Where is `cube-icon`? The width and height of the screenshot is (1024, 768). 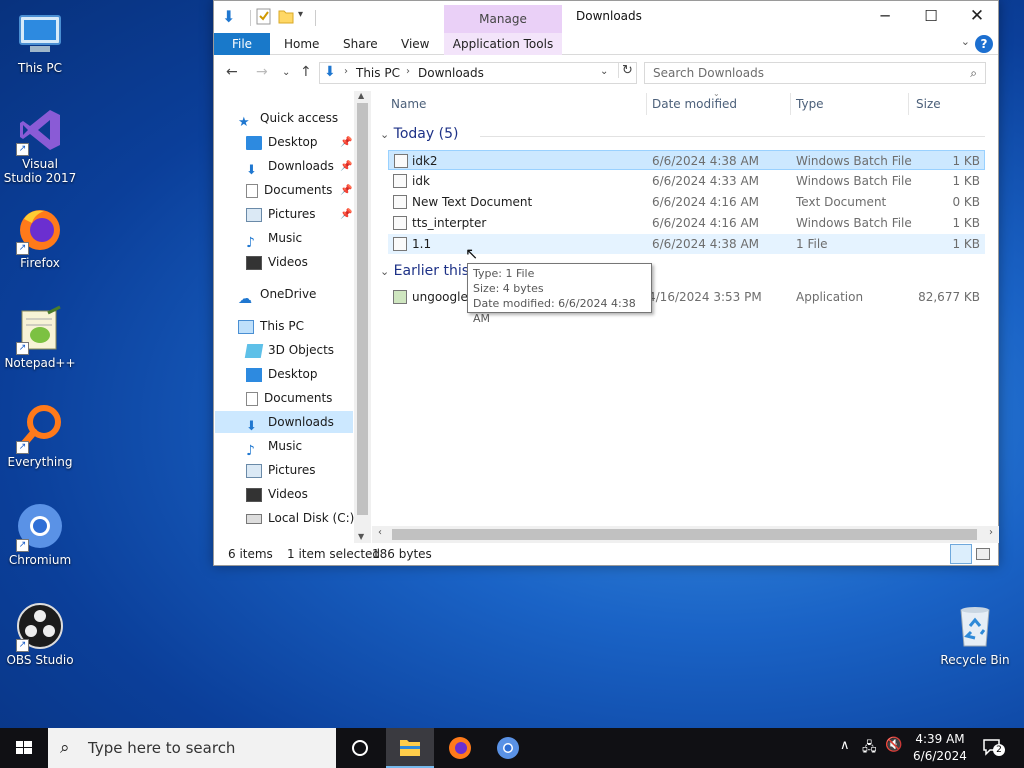
cube-icon is located at coordinates (254, 350).